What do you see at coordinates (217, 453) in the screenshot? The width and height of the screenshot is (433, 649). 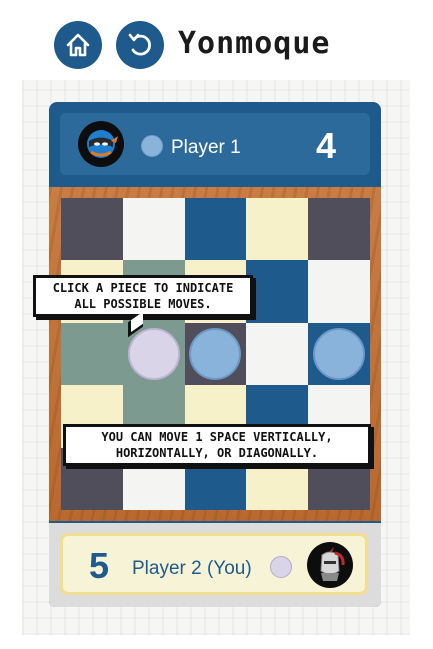 I see `tooltip-line: HORIZONTALLY, OR DIAGONALLY.` at bounding box center [217, 453].